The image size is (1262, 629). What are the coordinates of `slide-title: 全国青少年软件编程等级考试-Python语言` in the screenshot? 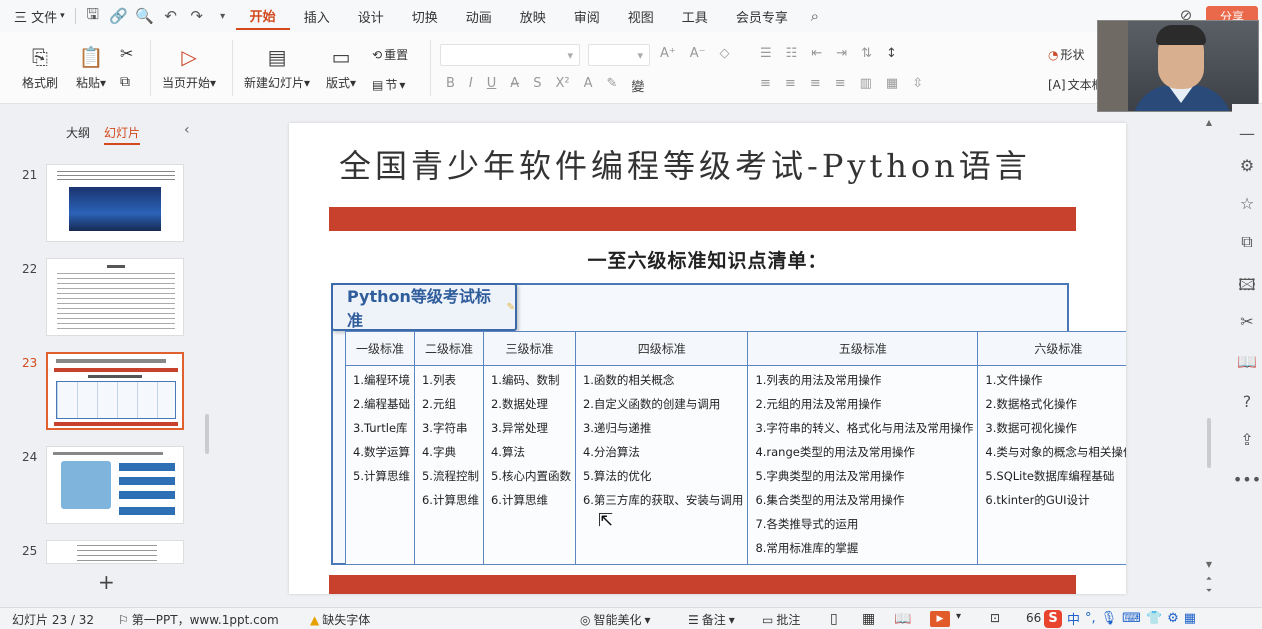 It's located at (685, 164).